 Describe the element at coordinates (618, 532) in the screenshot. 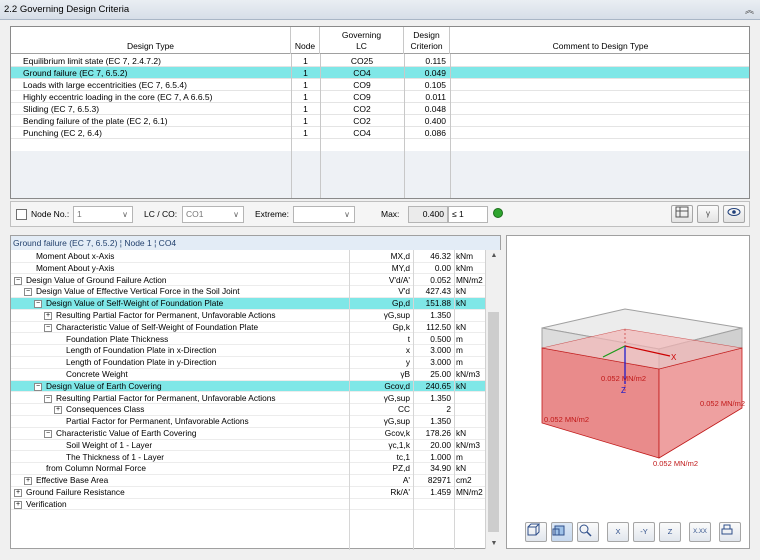

I see `view-x-button: X` at that location.